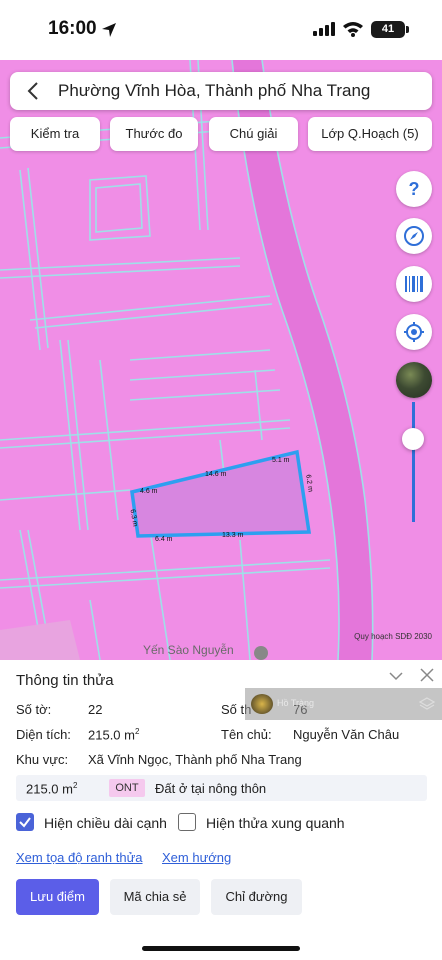 This screenshot has width=442, height=960. I want to click on help-button: ?, so click(414, 189).